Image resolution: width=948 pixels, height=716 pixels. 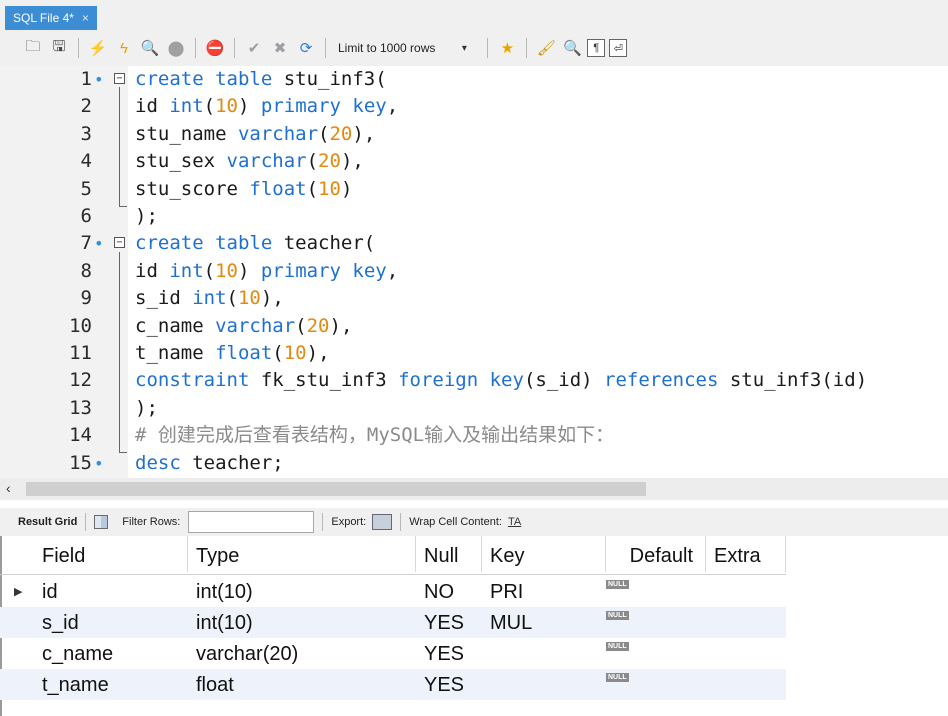 What do you see at coordinates (33, 48) in the screenshot?
I see `open-folder-icon: 🗀` at bounding box center [33, 48].